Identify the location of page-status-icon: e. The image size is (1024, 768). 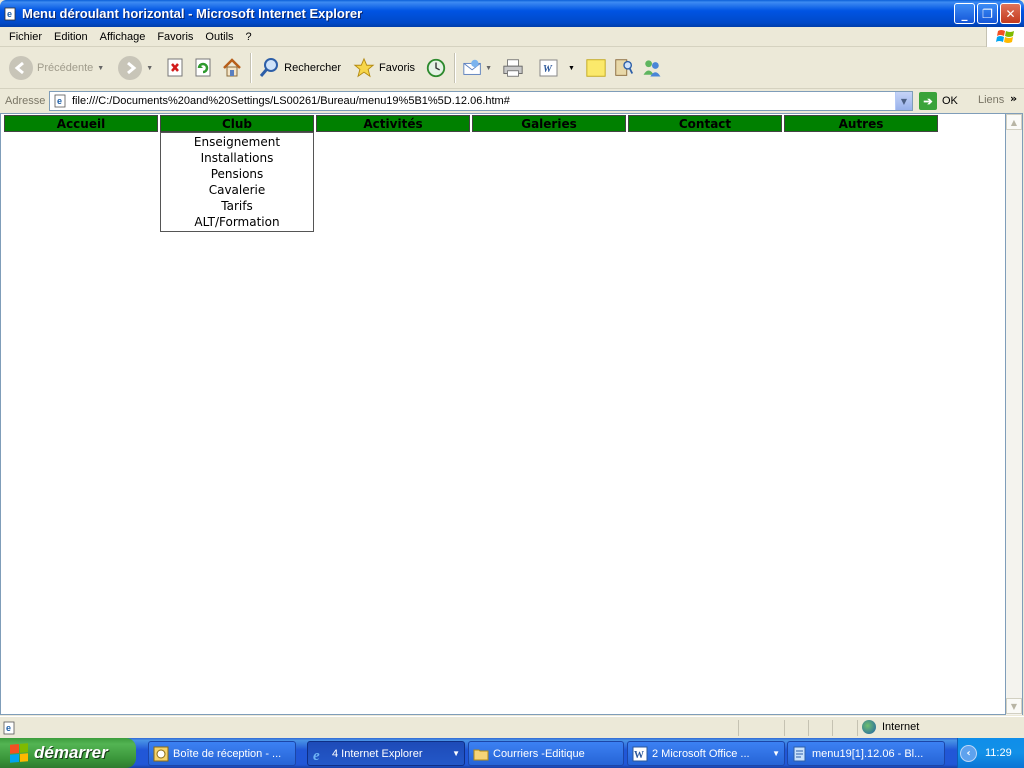
(10, 728).